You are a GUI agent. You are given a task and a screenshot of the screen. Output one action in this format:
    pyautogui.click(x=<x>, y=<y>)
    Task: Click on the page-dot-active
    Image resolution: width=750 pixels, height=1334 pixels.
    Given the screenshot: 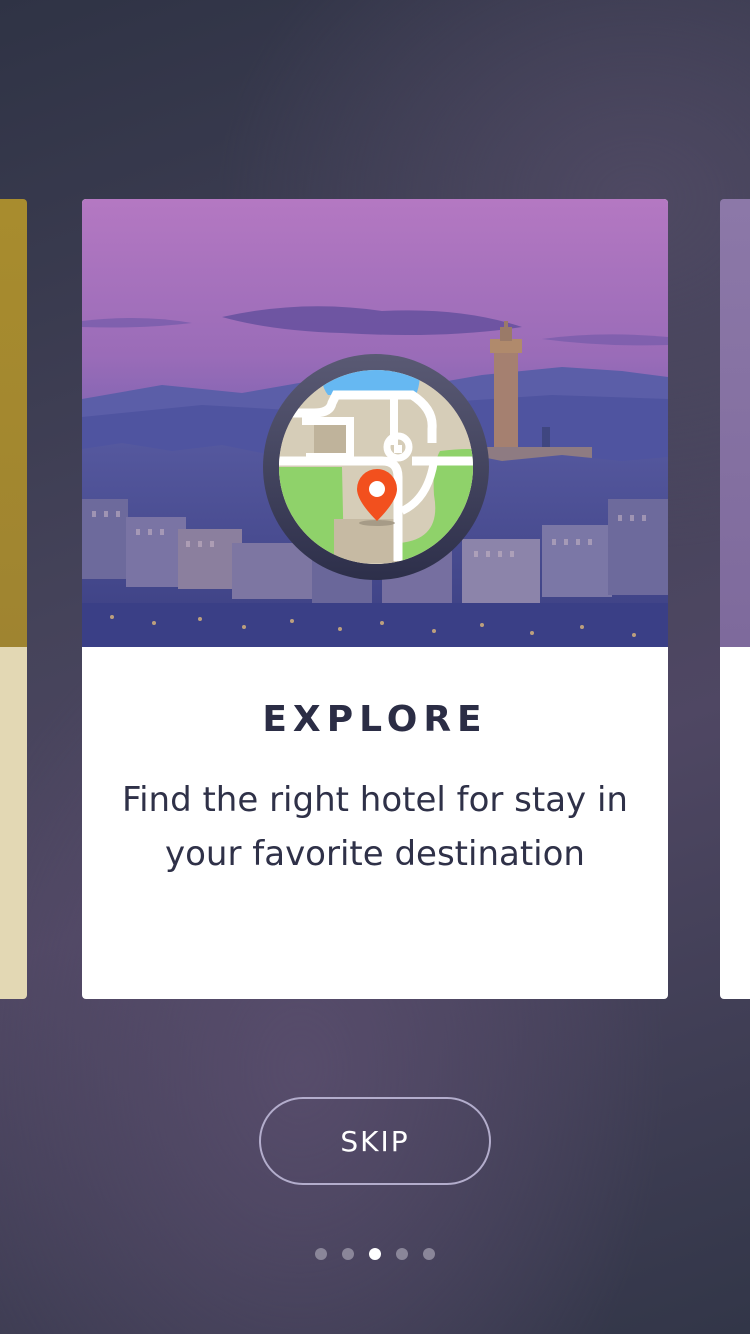 What is the action you would take?
    pyautogui.click(x=375, y=1254)
    